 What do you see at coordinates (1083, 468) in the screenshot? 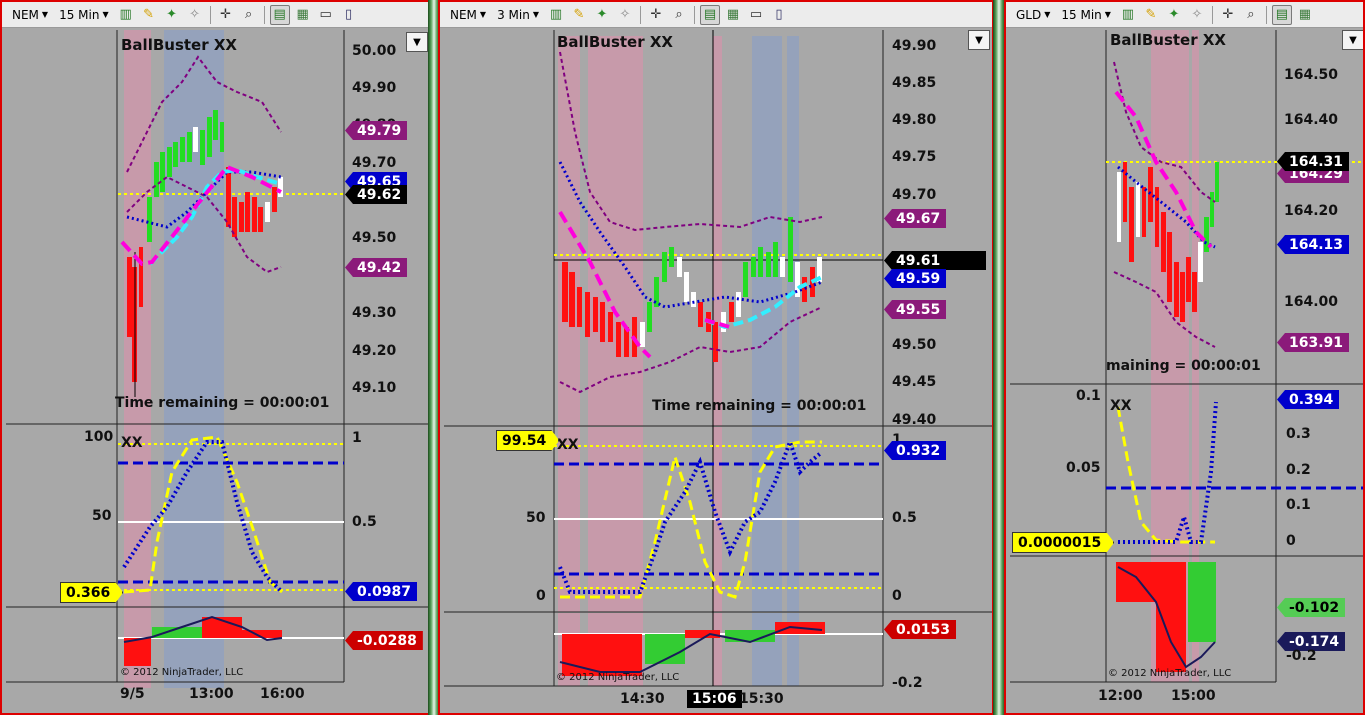
I see `osc-left-axis-label: 0.05` at bounding box center [1083, 468].